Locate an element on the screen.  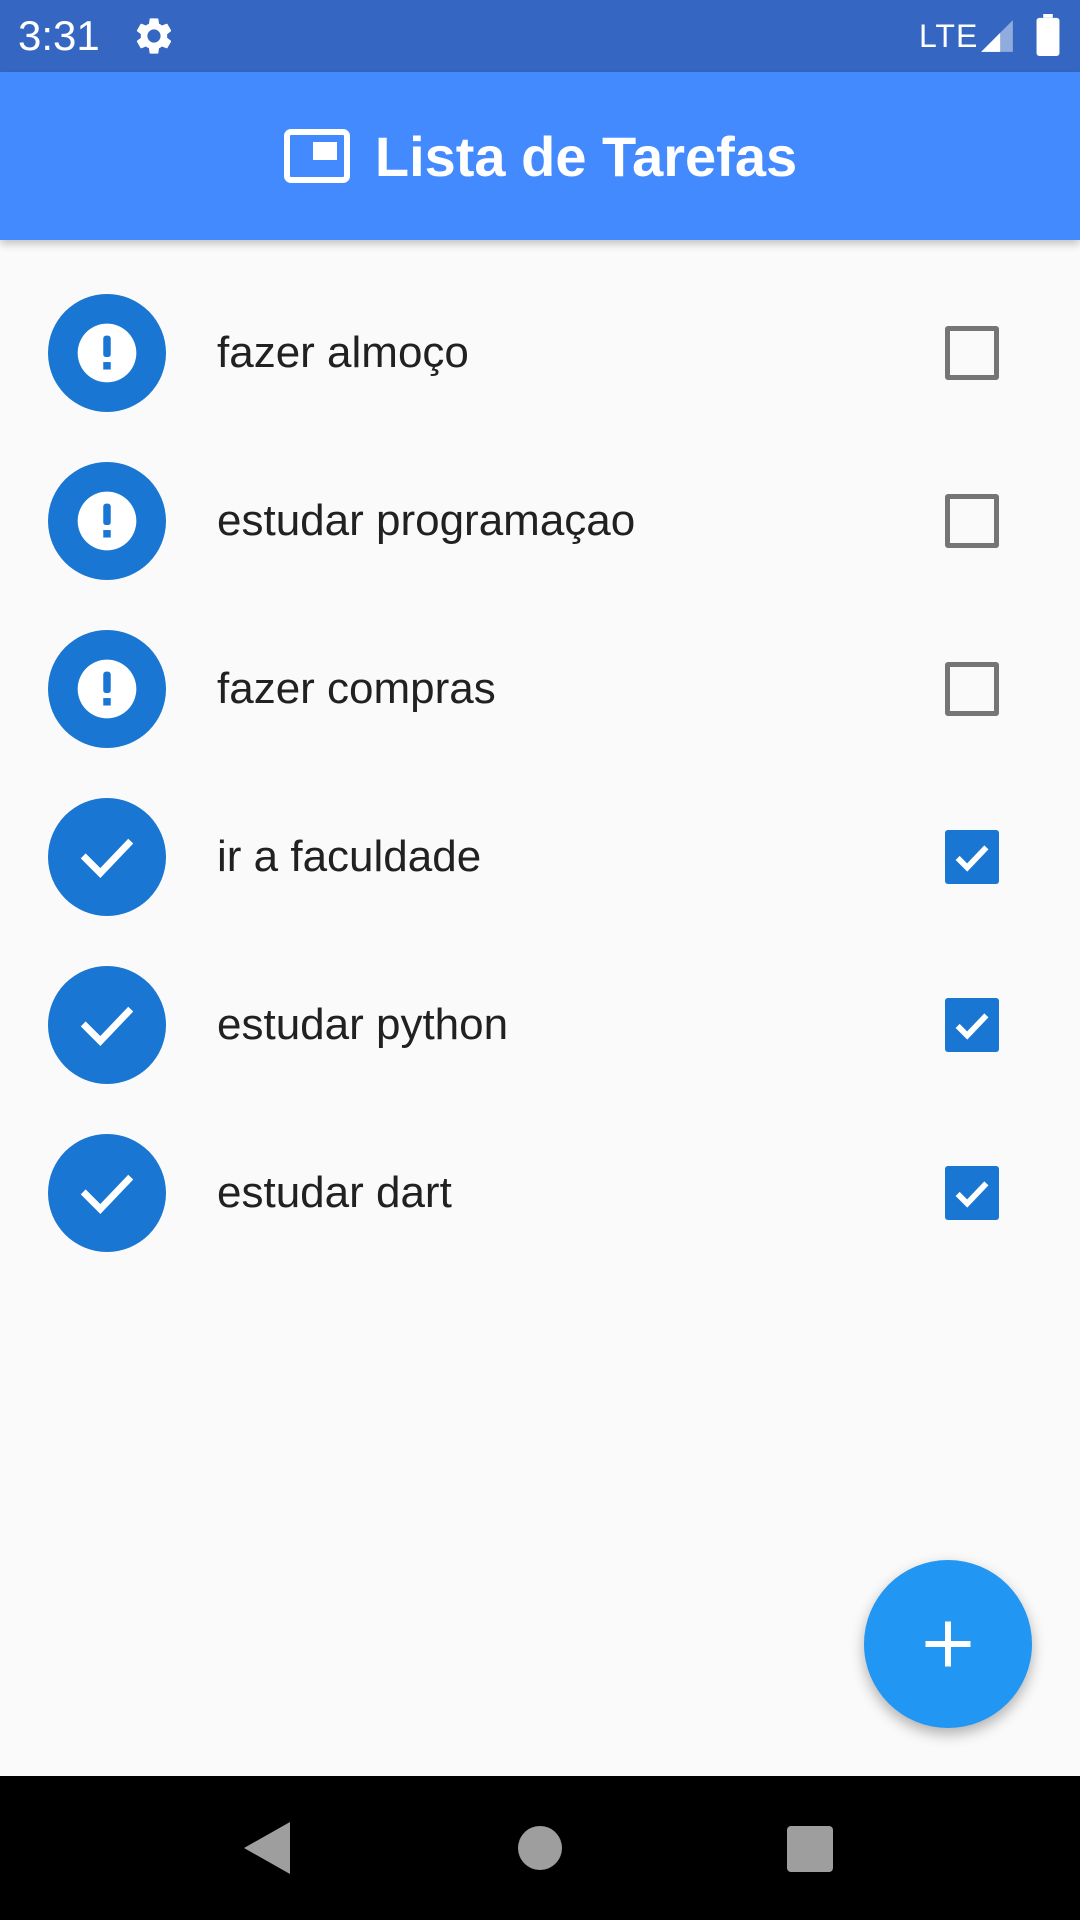
task-label: ir a faculdade is located at coordinates (349, 856).